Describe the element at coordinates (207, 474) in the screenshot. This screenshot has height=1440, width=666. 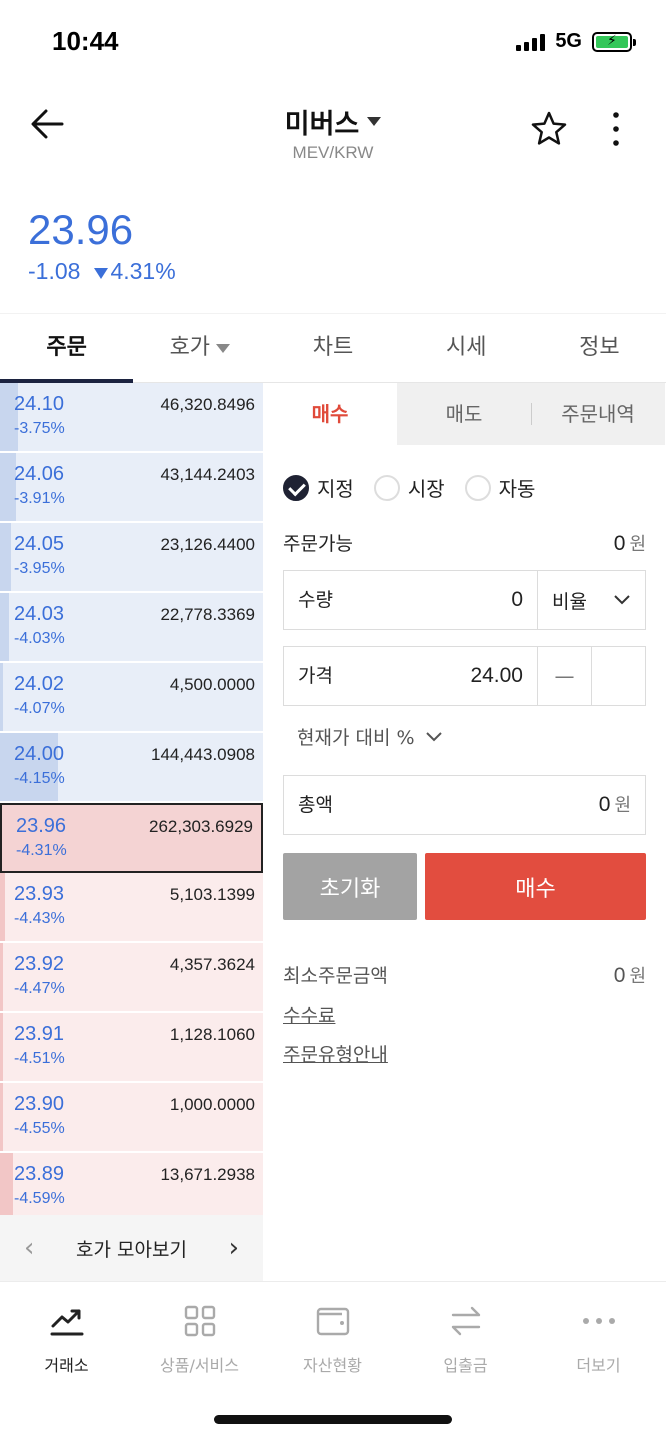
I see `orderbook-volume: 43,144.2403` at that location.